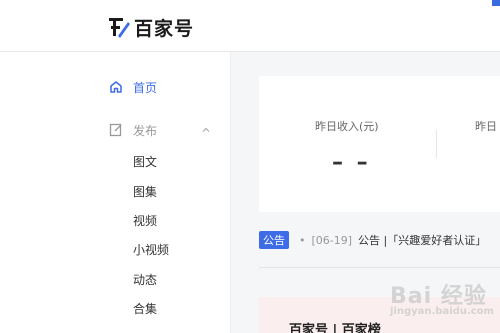 The width and height of the screenshot is (500, 333). What do you see at coordinates (145, 308) in the screenshot?
I see `sidebar-subitem-collection: 合集` at bounding box center [145, 308].